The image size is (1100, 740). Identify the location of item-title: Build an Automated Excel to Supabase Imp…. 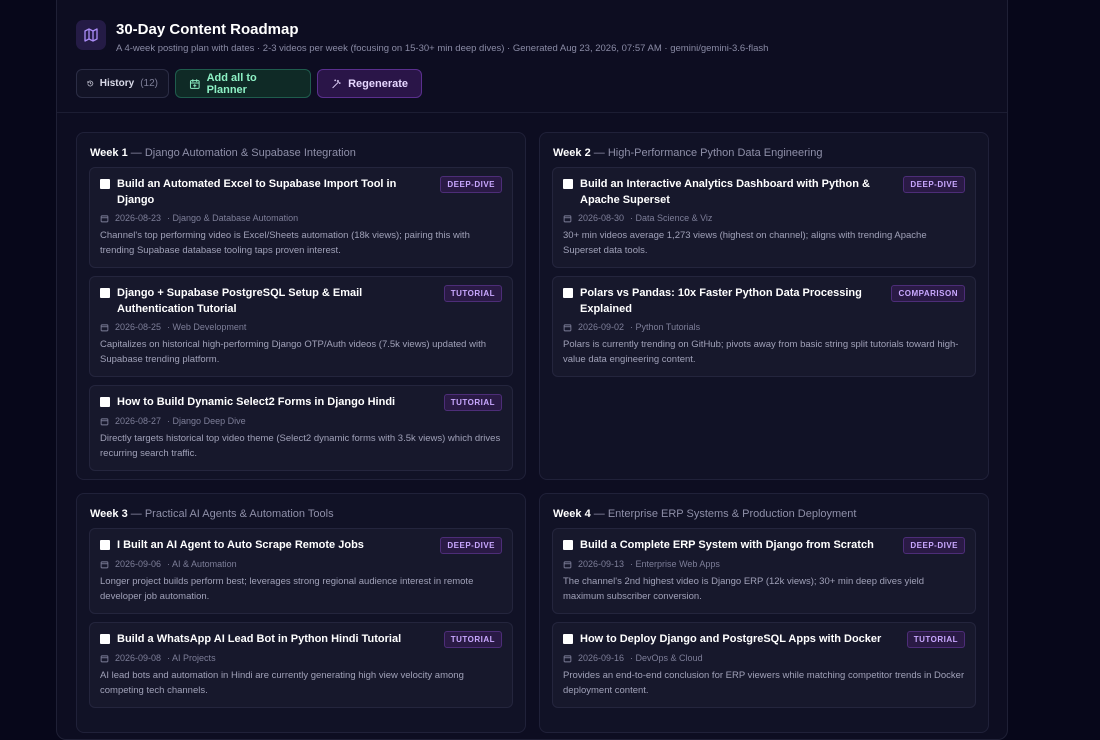
(257, 192).